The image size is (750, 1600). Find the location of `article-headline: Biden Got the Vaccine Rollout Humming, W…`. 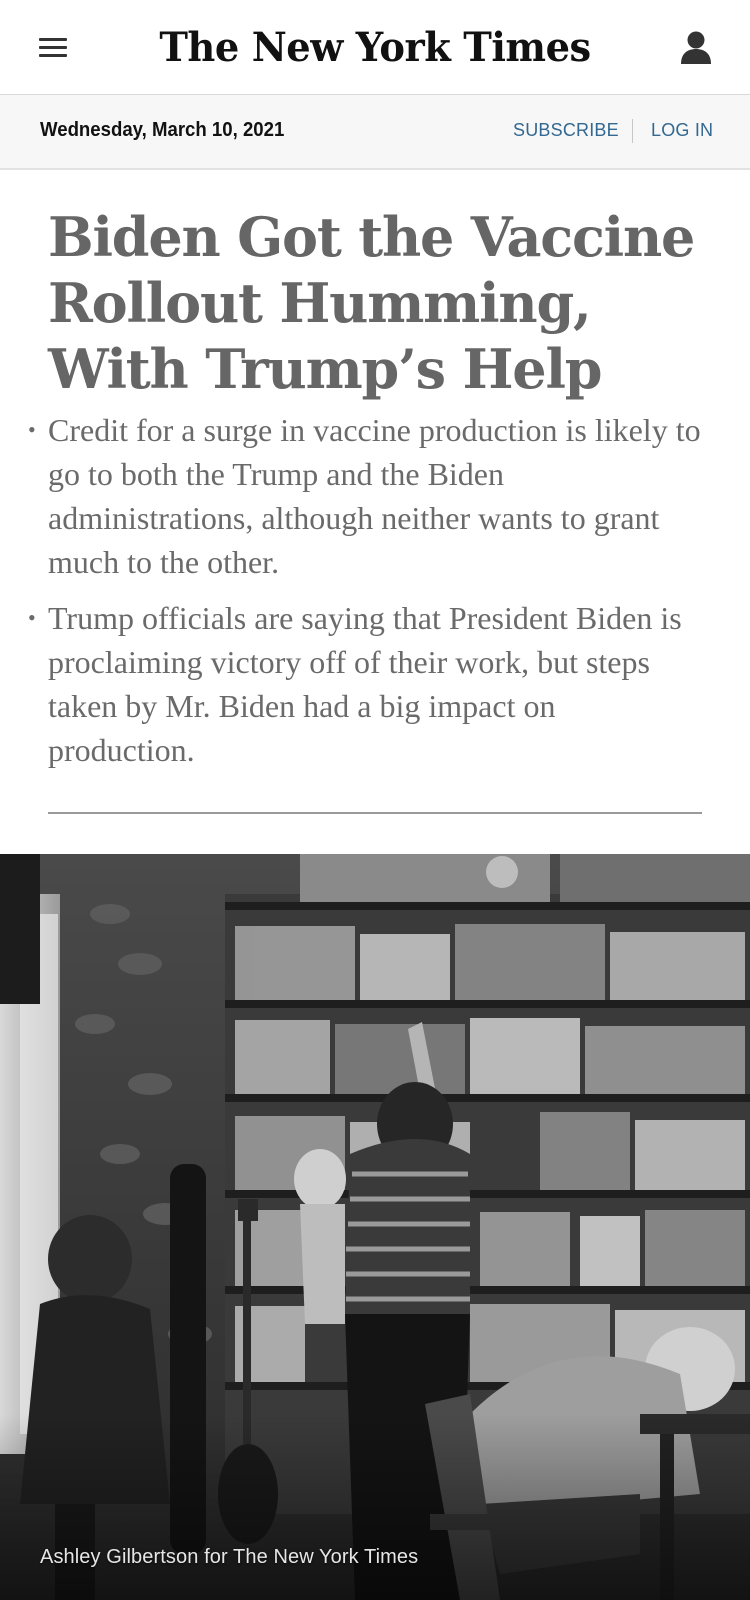

article-headline: Biden Got the Vaccine Rollout Humming, W… is located at coordinates (388, 303).